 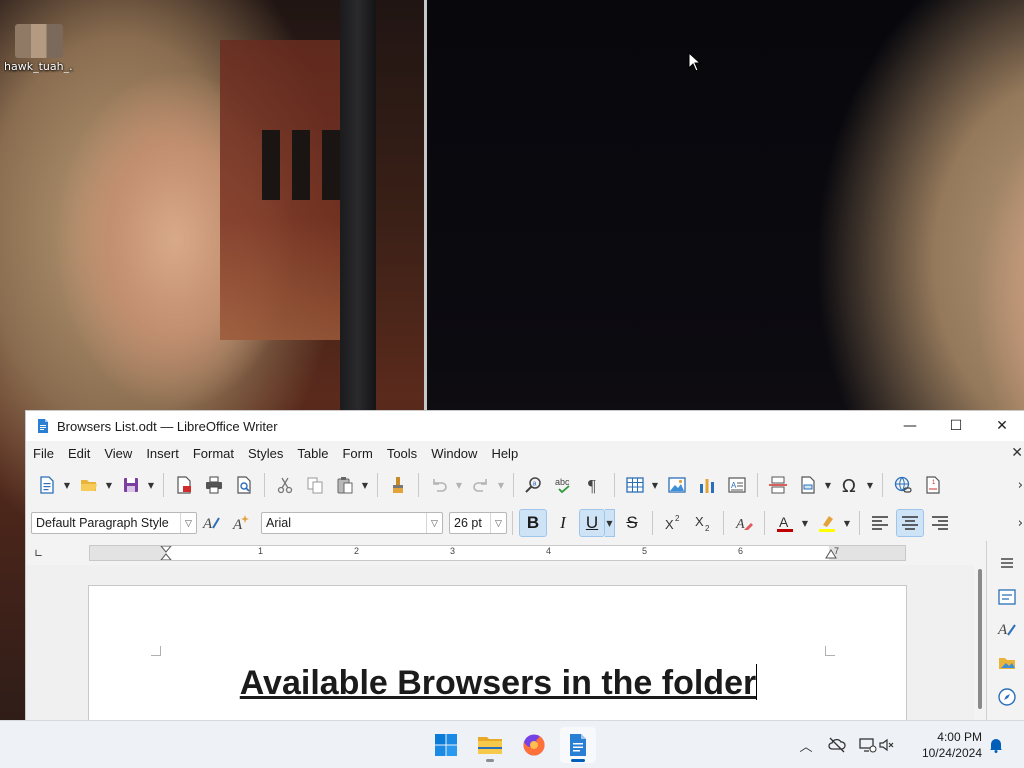 I want to click on insert-page-break-button, so click(x=778, y=485).